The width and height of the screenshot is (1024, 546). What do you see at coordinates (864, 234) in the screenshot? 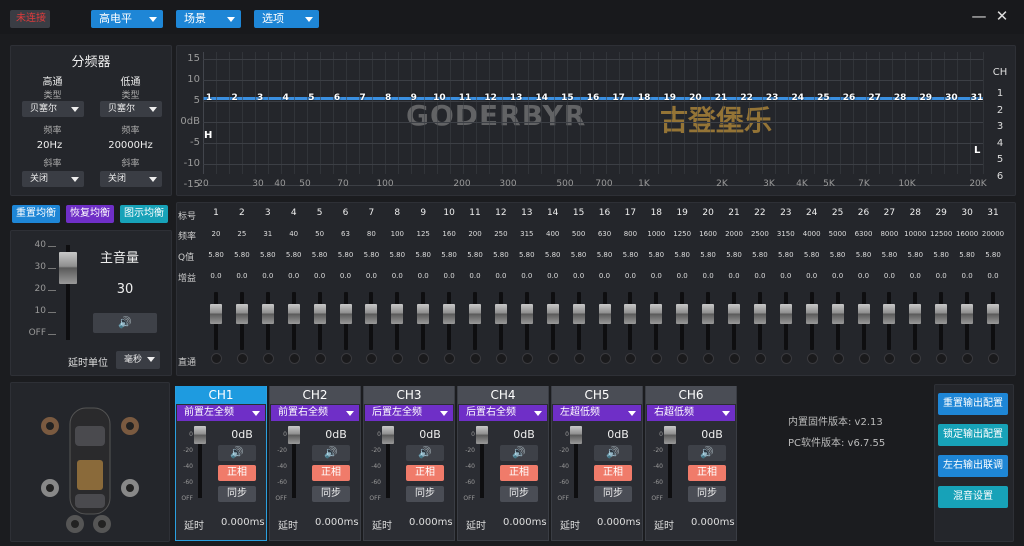
I see `band-frequency: 6300` at bounding box center [864, 234].